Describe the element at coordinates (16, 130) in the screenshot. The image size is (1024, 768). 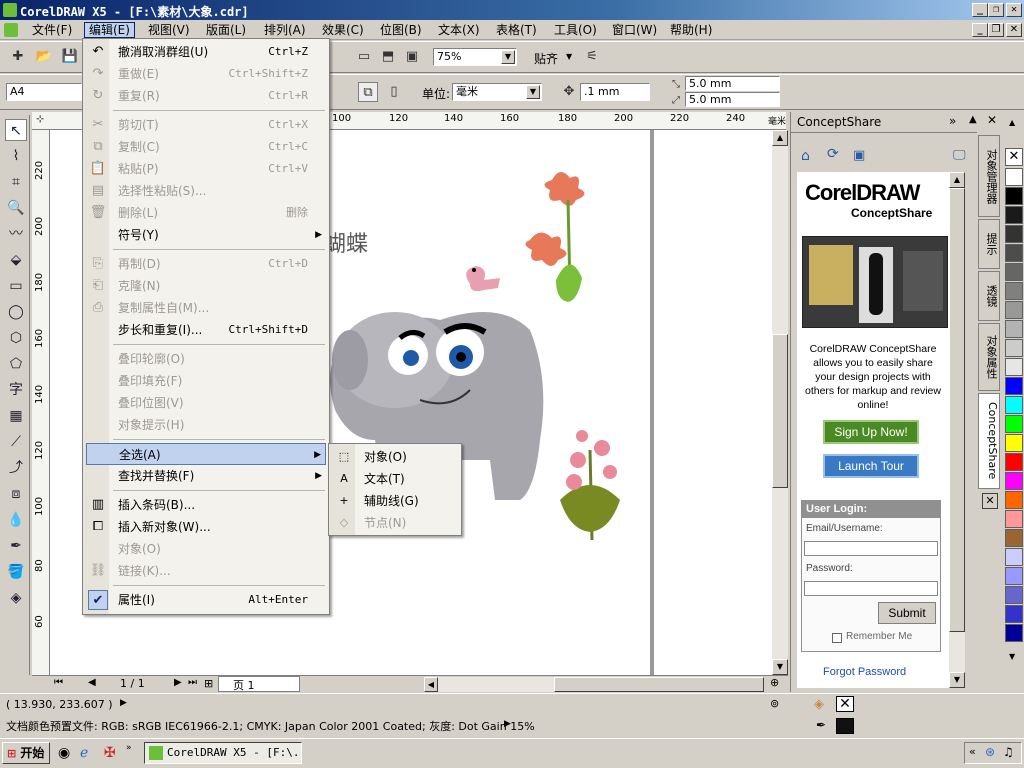
I see `pick-tool-icon: ↖` at that location.